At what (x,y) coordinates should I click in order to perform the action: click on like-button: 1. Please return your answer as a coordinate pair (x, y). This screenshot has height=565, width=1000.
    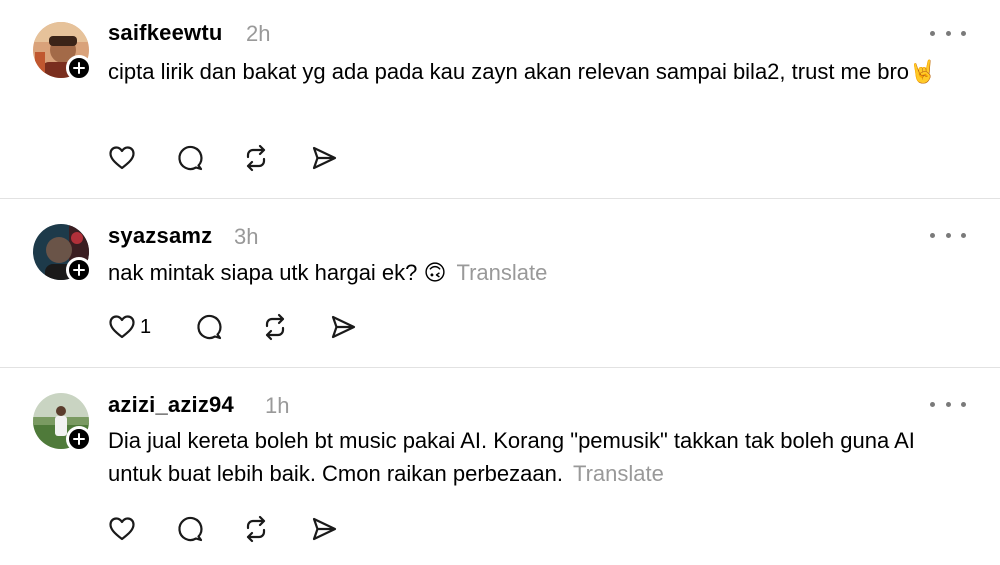
    Looking at the image, I should click on (129, 327).